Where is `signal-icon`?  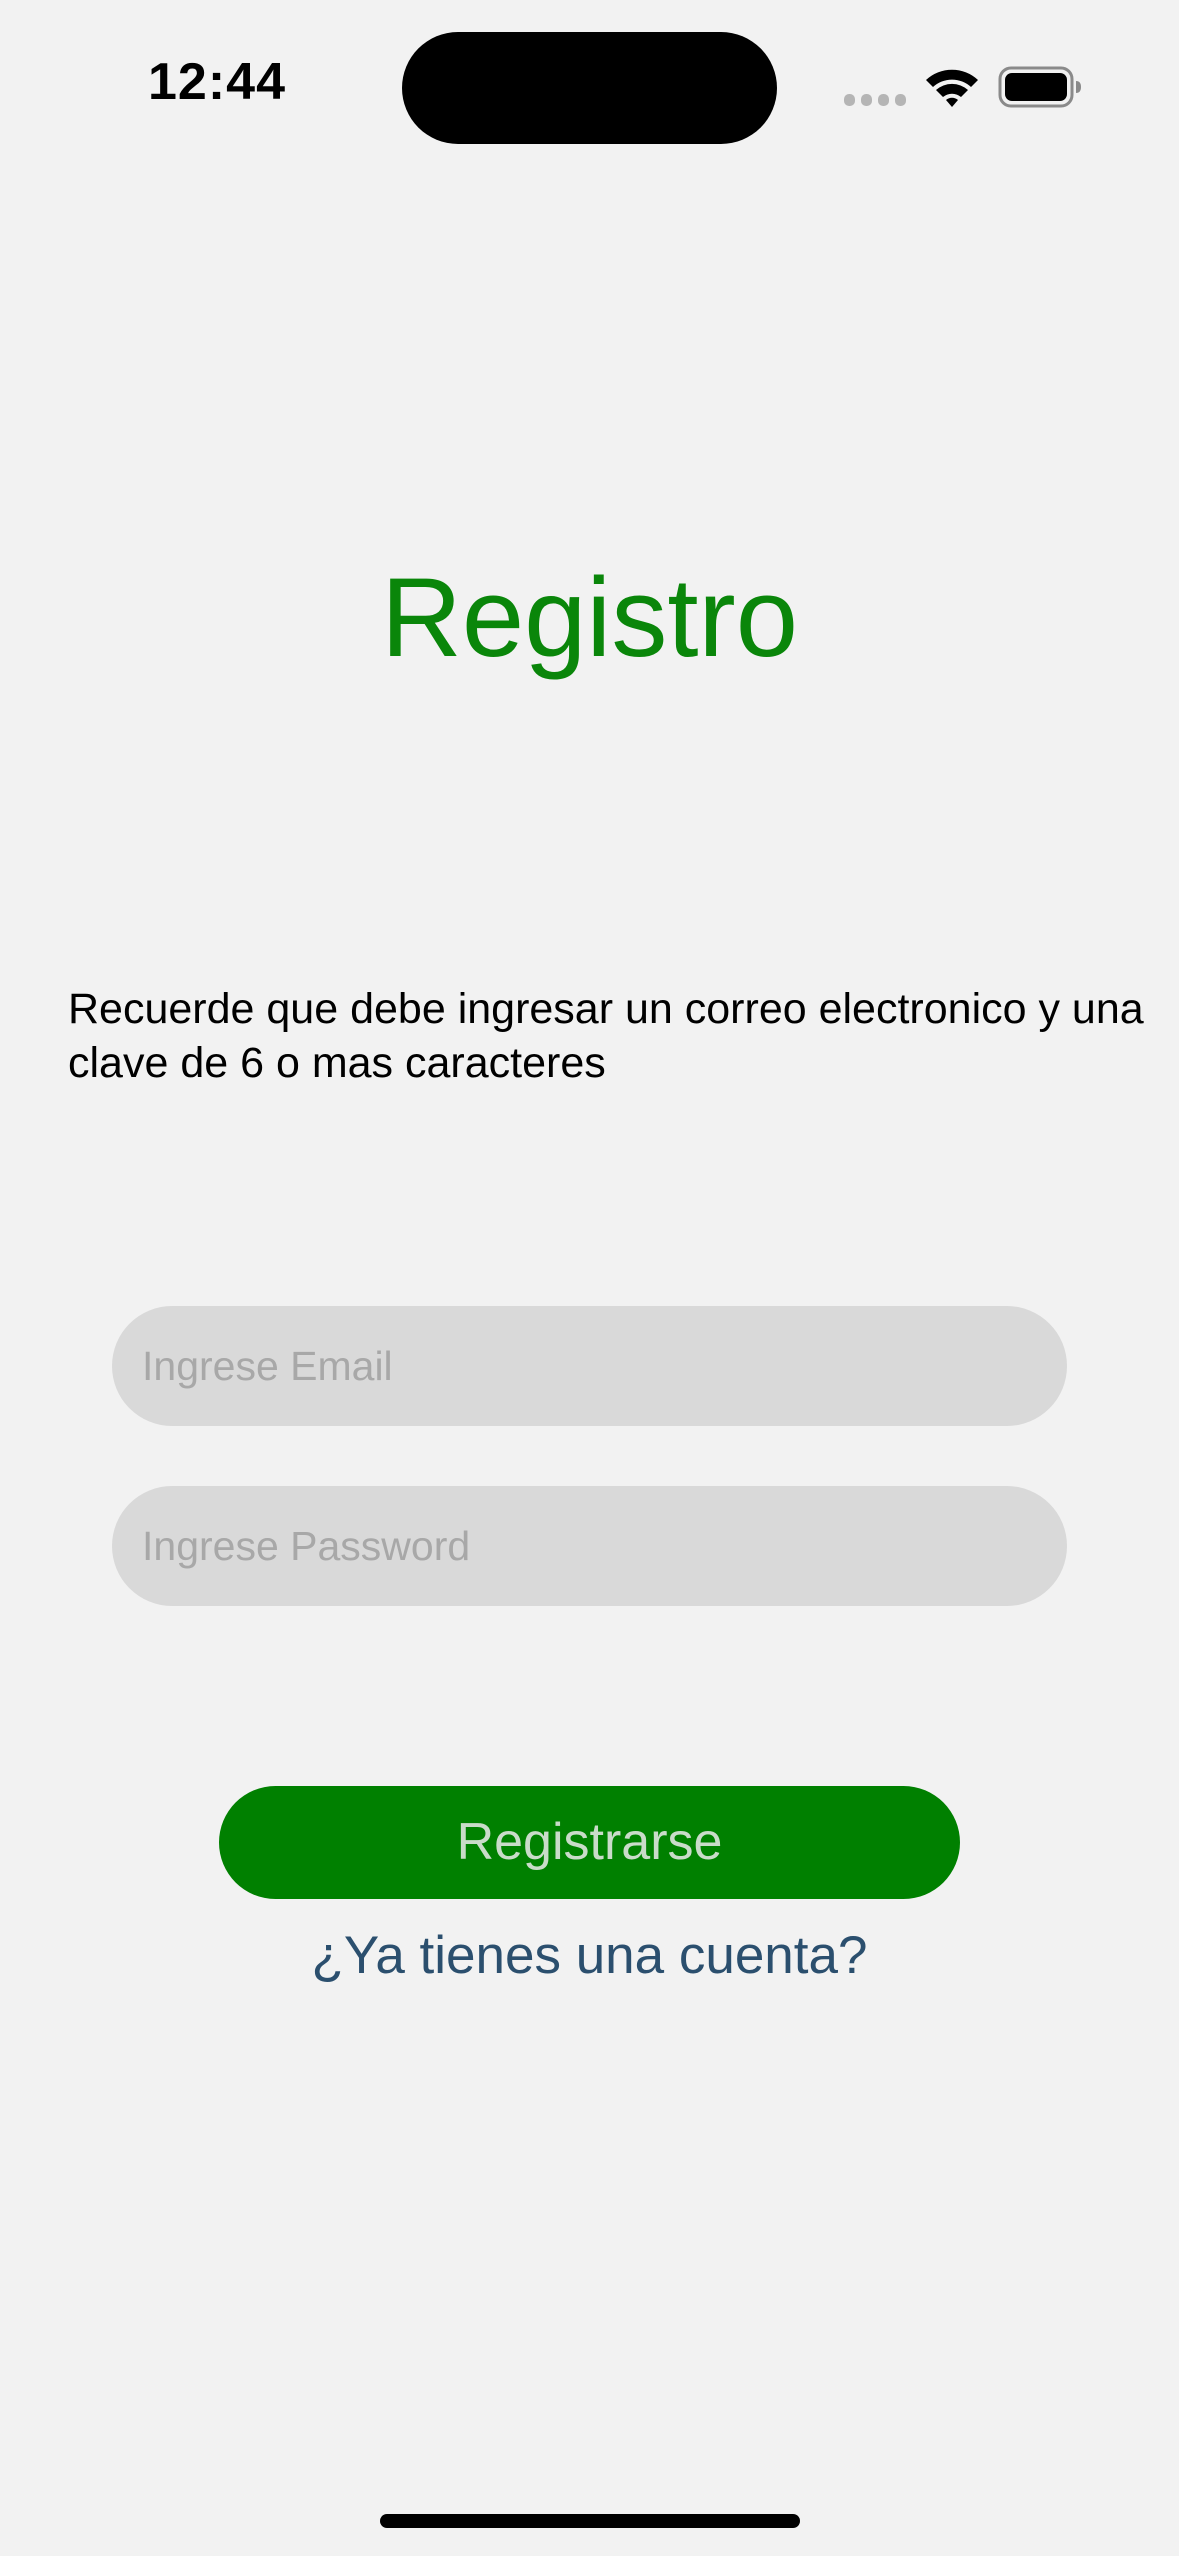
signal-icon is located at coordinates (875, 100).